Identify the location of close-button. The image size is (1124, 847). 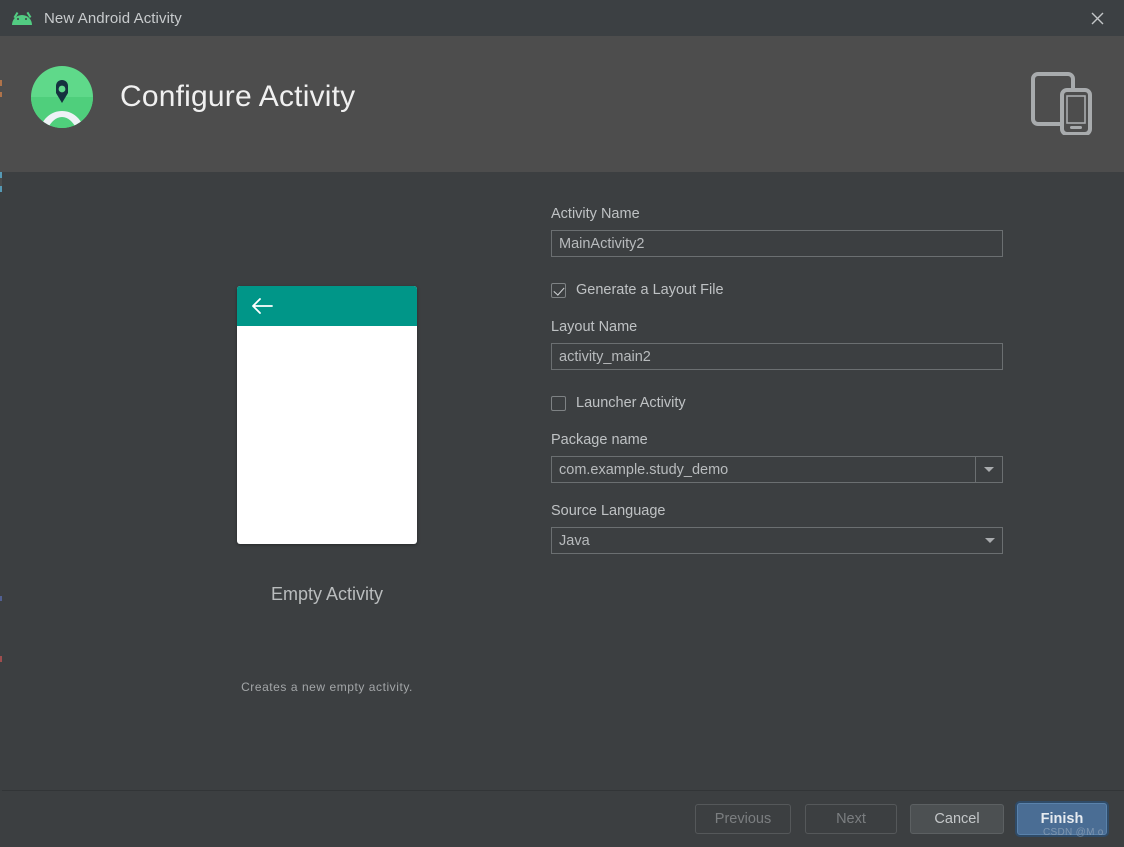
(1097, 18).